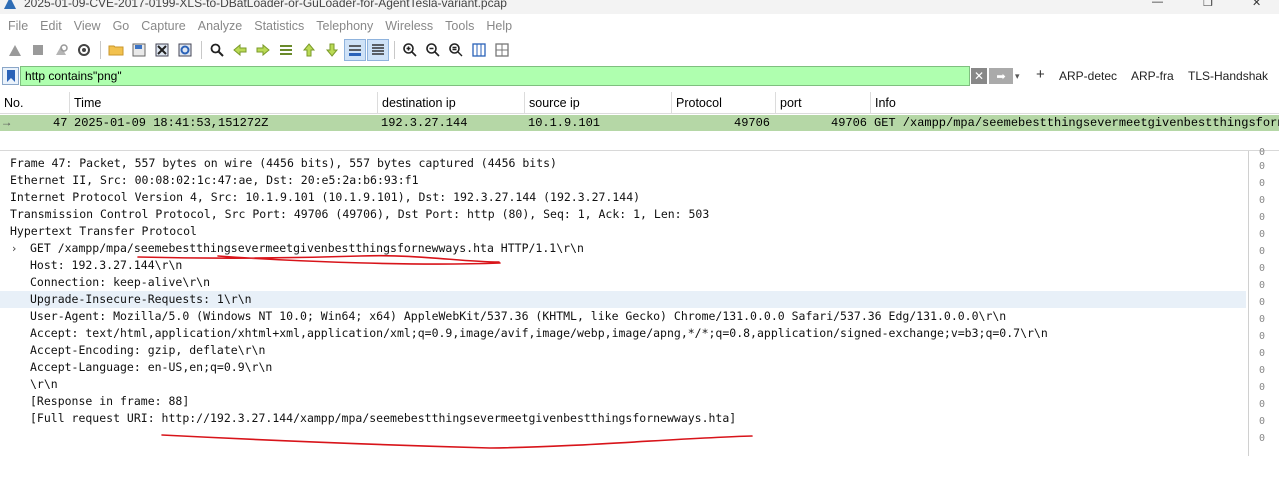 The image size is (1279, 492). I want to click on colorize-icon, so click(378, 50).